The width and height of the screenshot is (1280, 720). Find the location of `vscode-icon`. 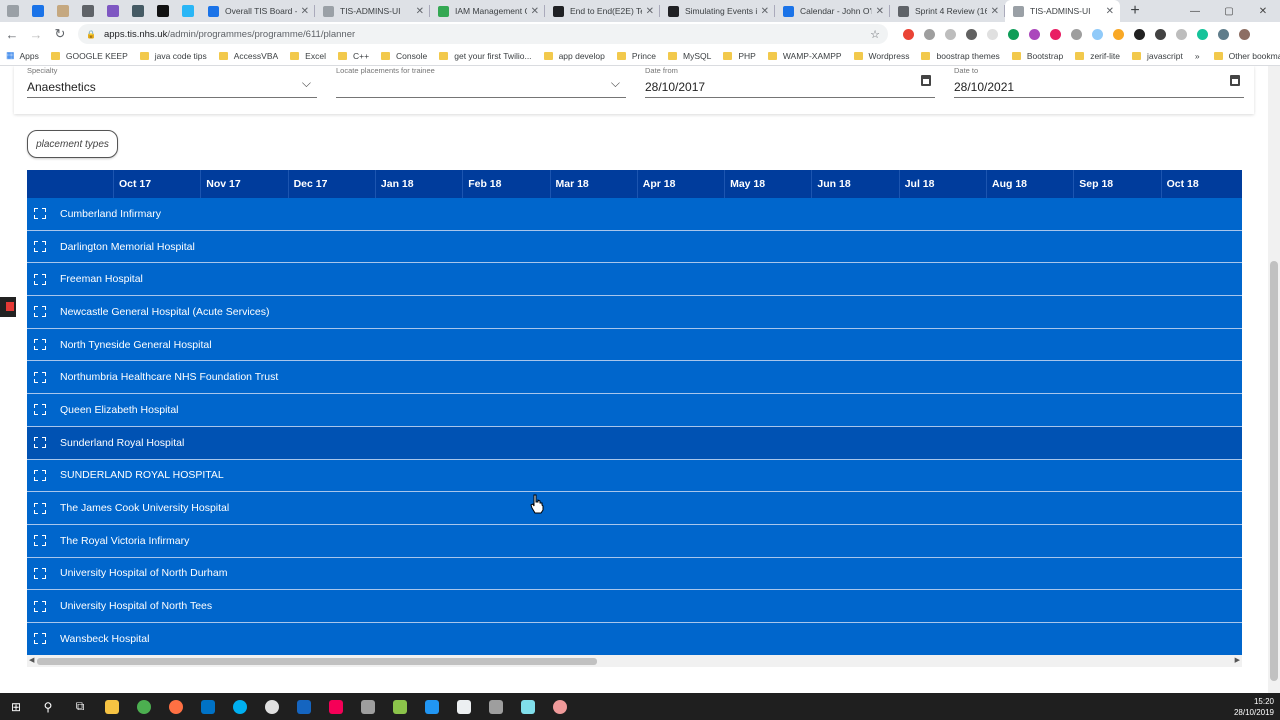

vscode-icon is located at coordinates (432, 706).